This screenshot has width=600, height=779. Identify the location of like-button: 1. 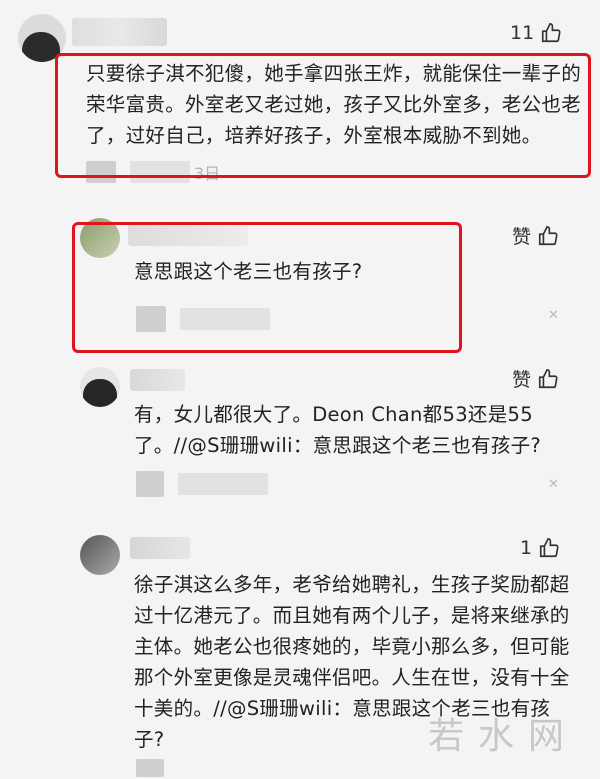
(540, 548).